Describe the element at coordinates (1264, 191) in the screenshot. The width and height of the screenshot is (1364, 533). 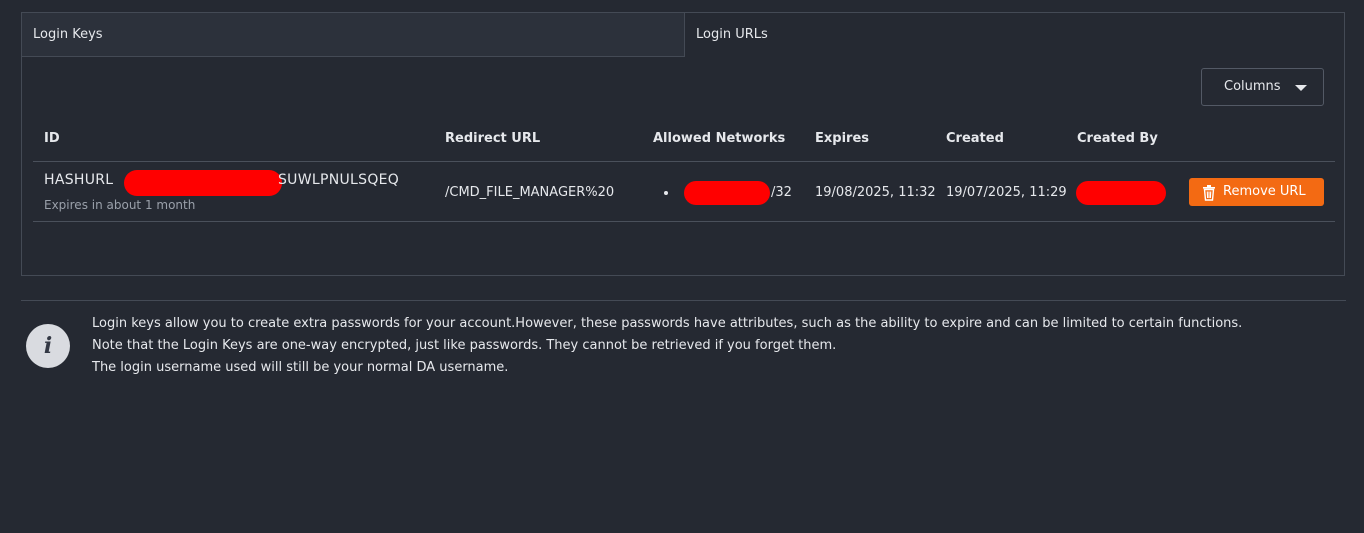
I see `remove-url-label: Remove URL` at that location.